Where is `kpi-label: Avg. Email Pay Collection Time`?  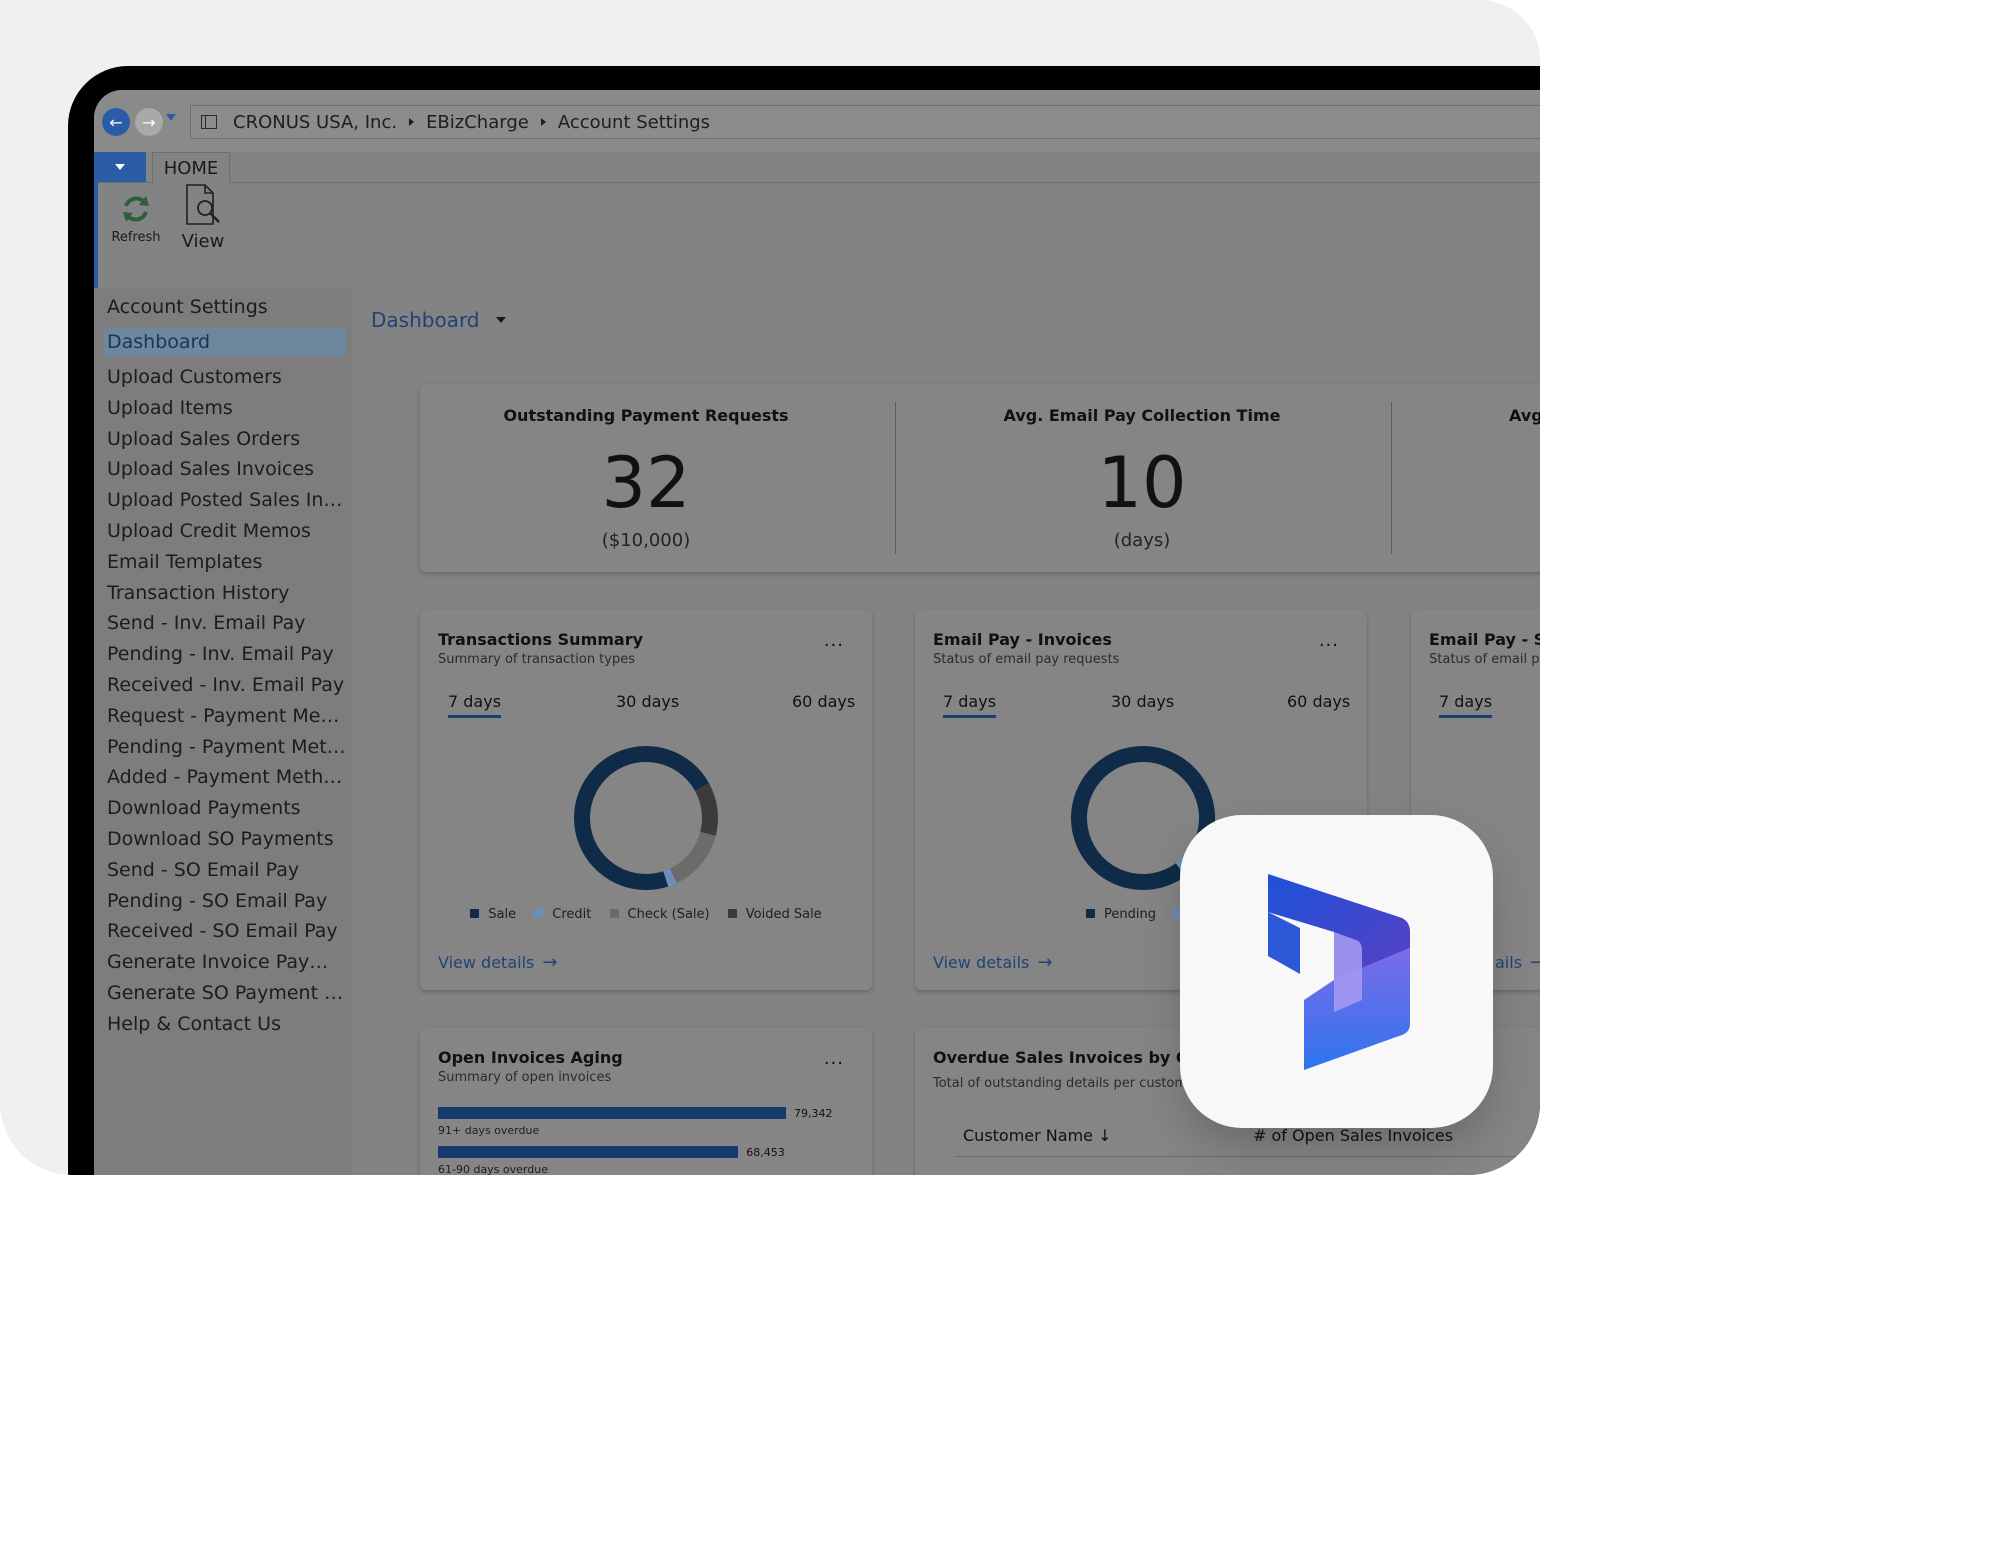
kpi-label: Avg. Email Pay Collection Time is located at coordinates (1142, 415).